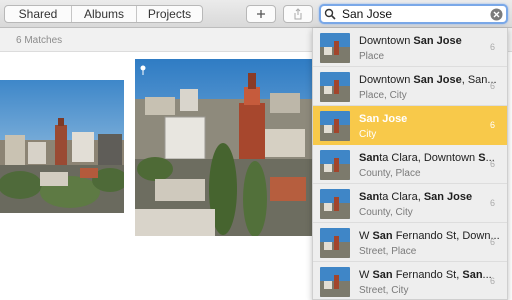 The height and width of the screenshot is (300, 512). Describe the element at coordinates (143, 68) in the screenshot. I see `location-pin-icon` at that location.